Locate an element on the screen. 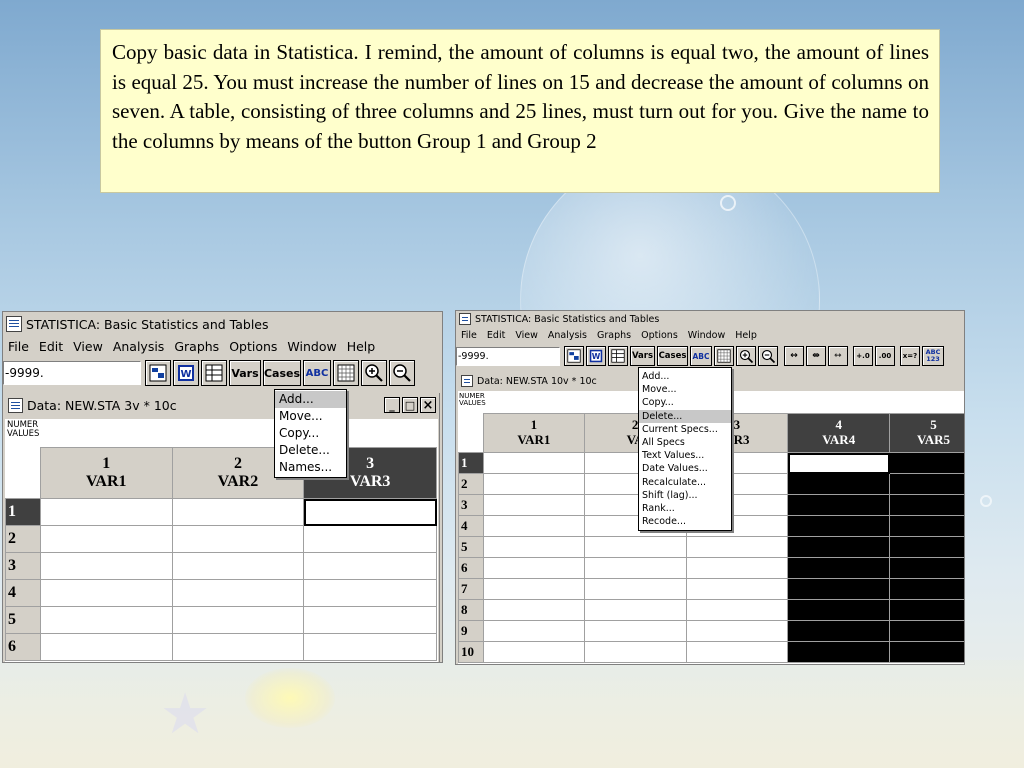 The height and width of the screenshot is (768, 1024). restore-button: □ is located at coordinates (410, 405).